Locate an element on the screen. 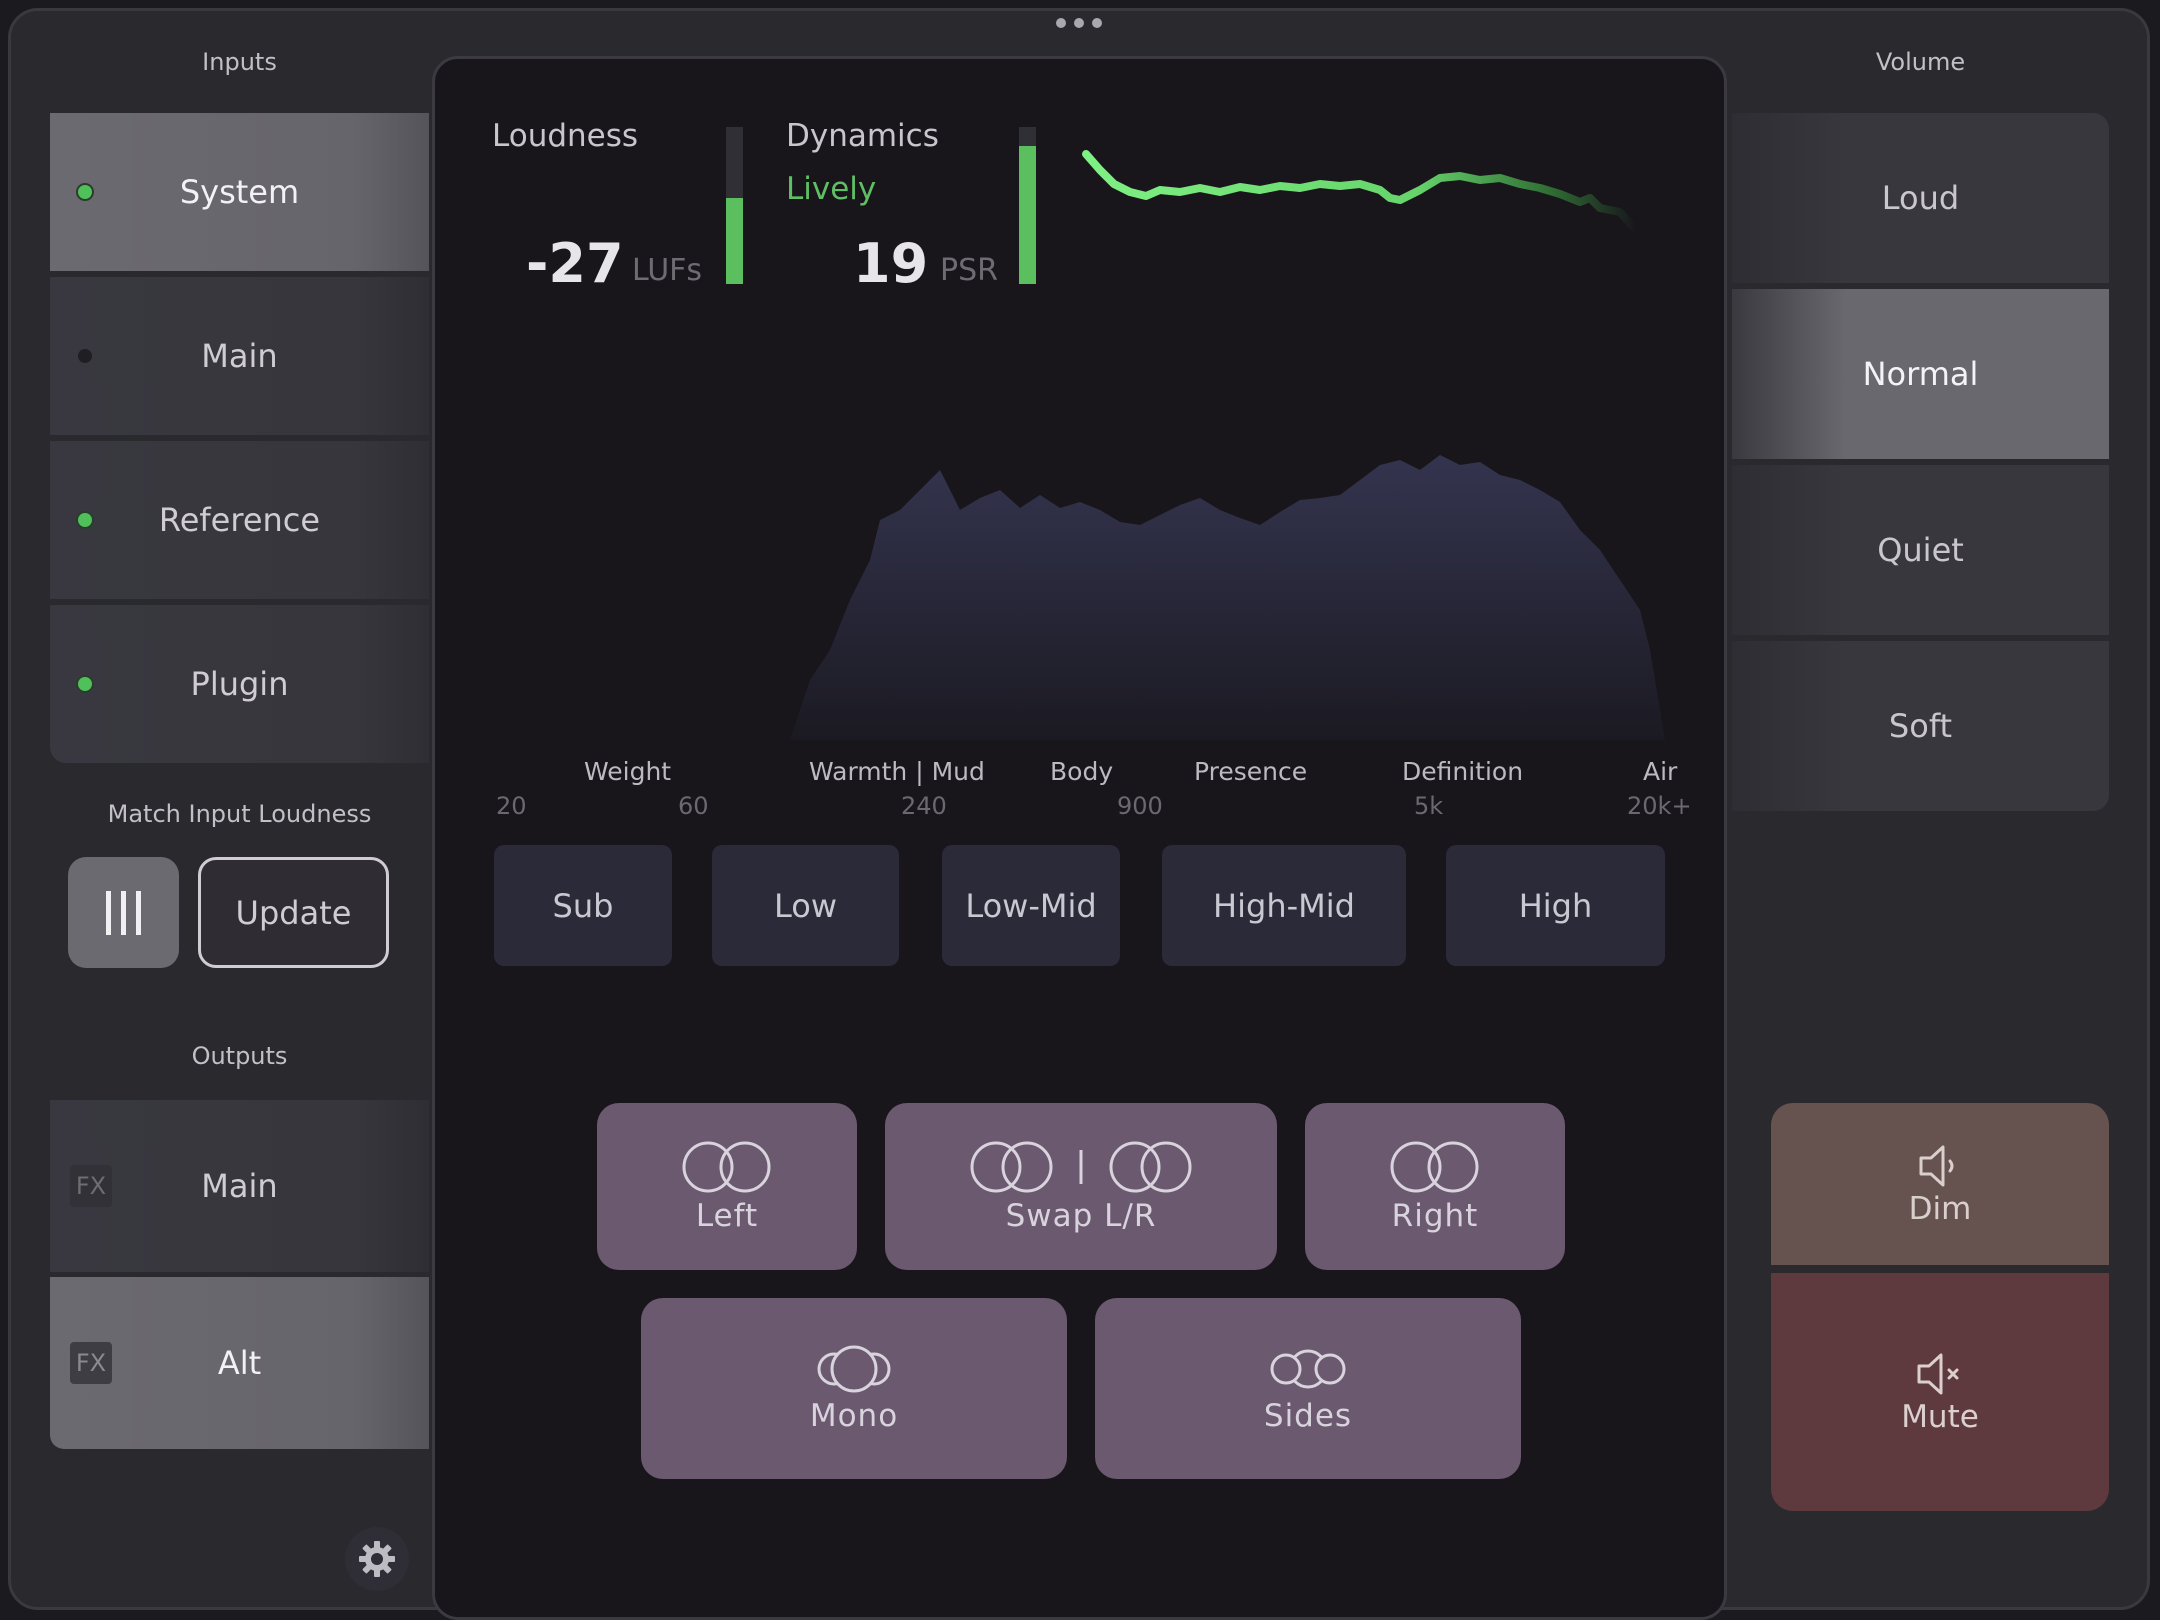 The image size is (2160, 1620). input-label: Plugin is located at coordinates (239, 684).